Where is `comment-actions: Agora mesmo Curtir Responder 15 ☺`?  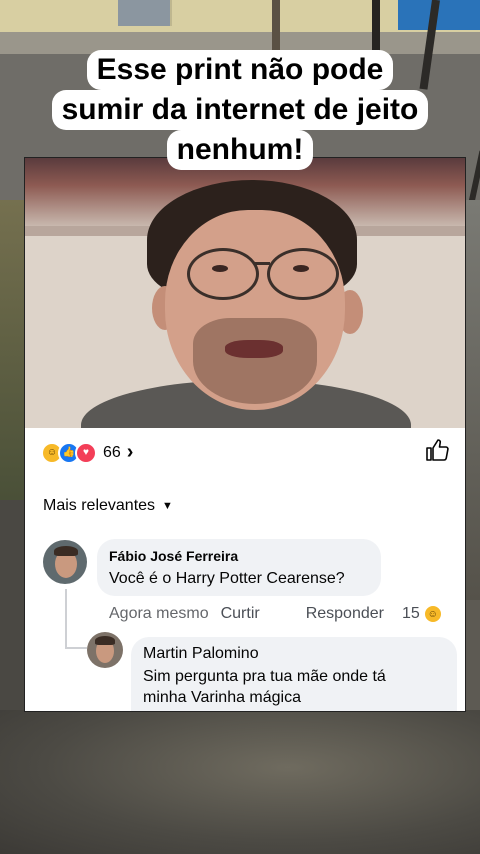
comment-actions: Agora mesmo Curtir Responder 15 ☺ is located at coordinates (276, 614).